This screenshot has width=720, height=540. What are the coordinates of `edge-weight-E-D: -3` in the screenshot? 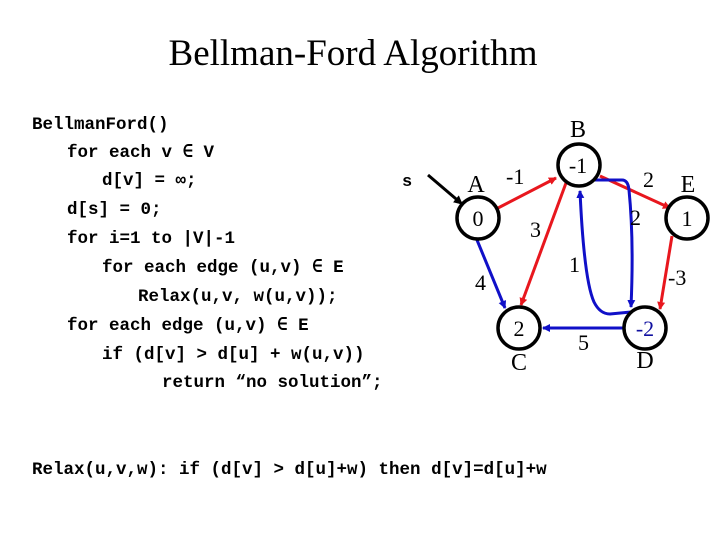 It's located at (677, 277).